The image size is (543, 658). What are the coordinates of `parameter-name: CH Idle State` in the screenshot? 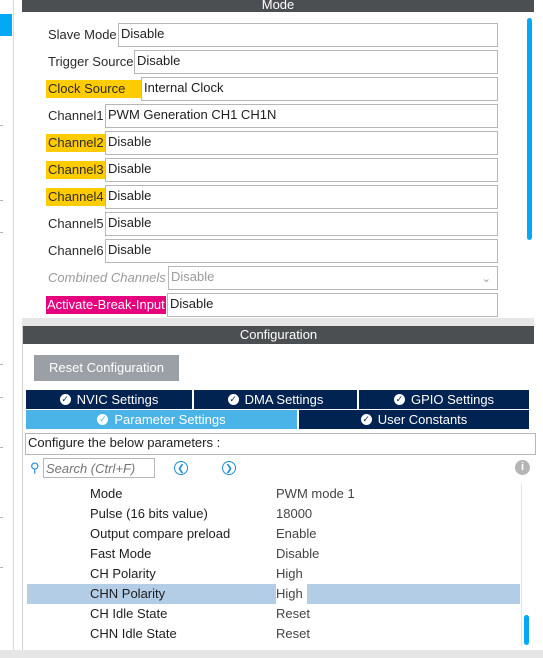 It's located at (129, 613).